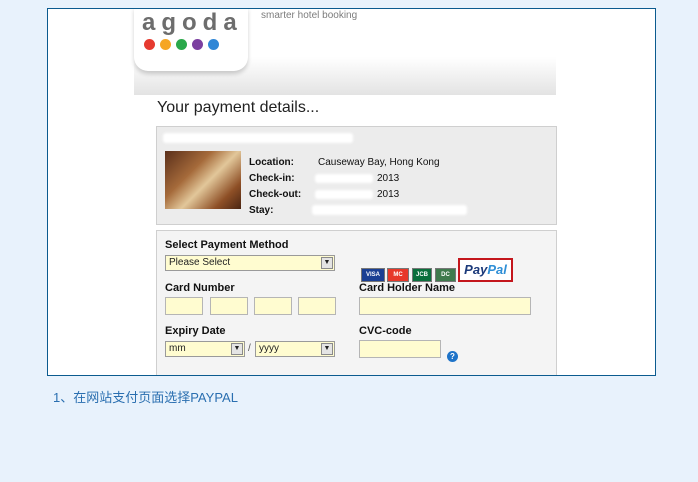 The height and width of the screenshot is (482, 698). What do you see at coordinates (195, 331) in the screenshot?
I see `expiry-label: Expiry Date` at bounding box center [195, 331].